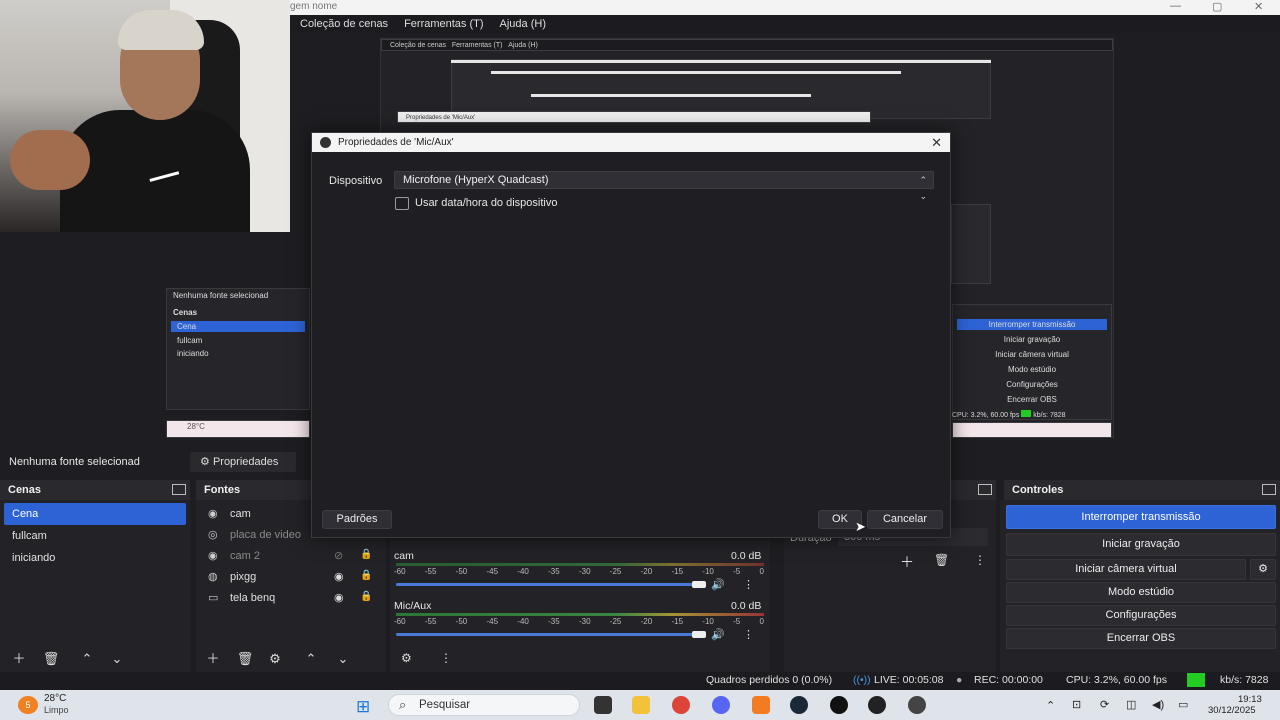 This screenshot has height=720, width=1280. Describe the element at coordinates (523, 24) in the screenshot. I see `menu-help: Ajuda (H)` at that location.